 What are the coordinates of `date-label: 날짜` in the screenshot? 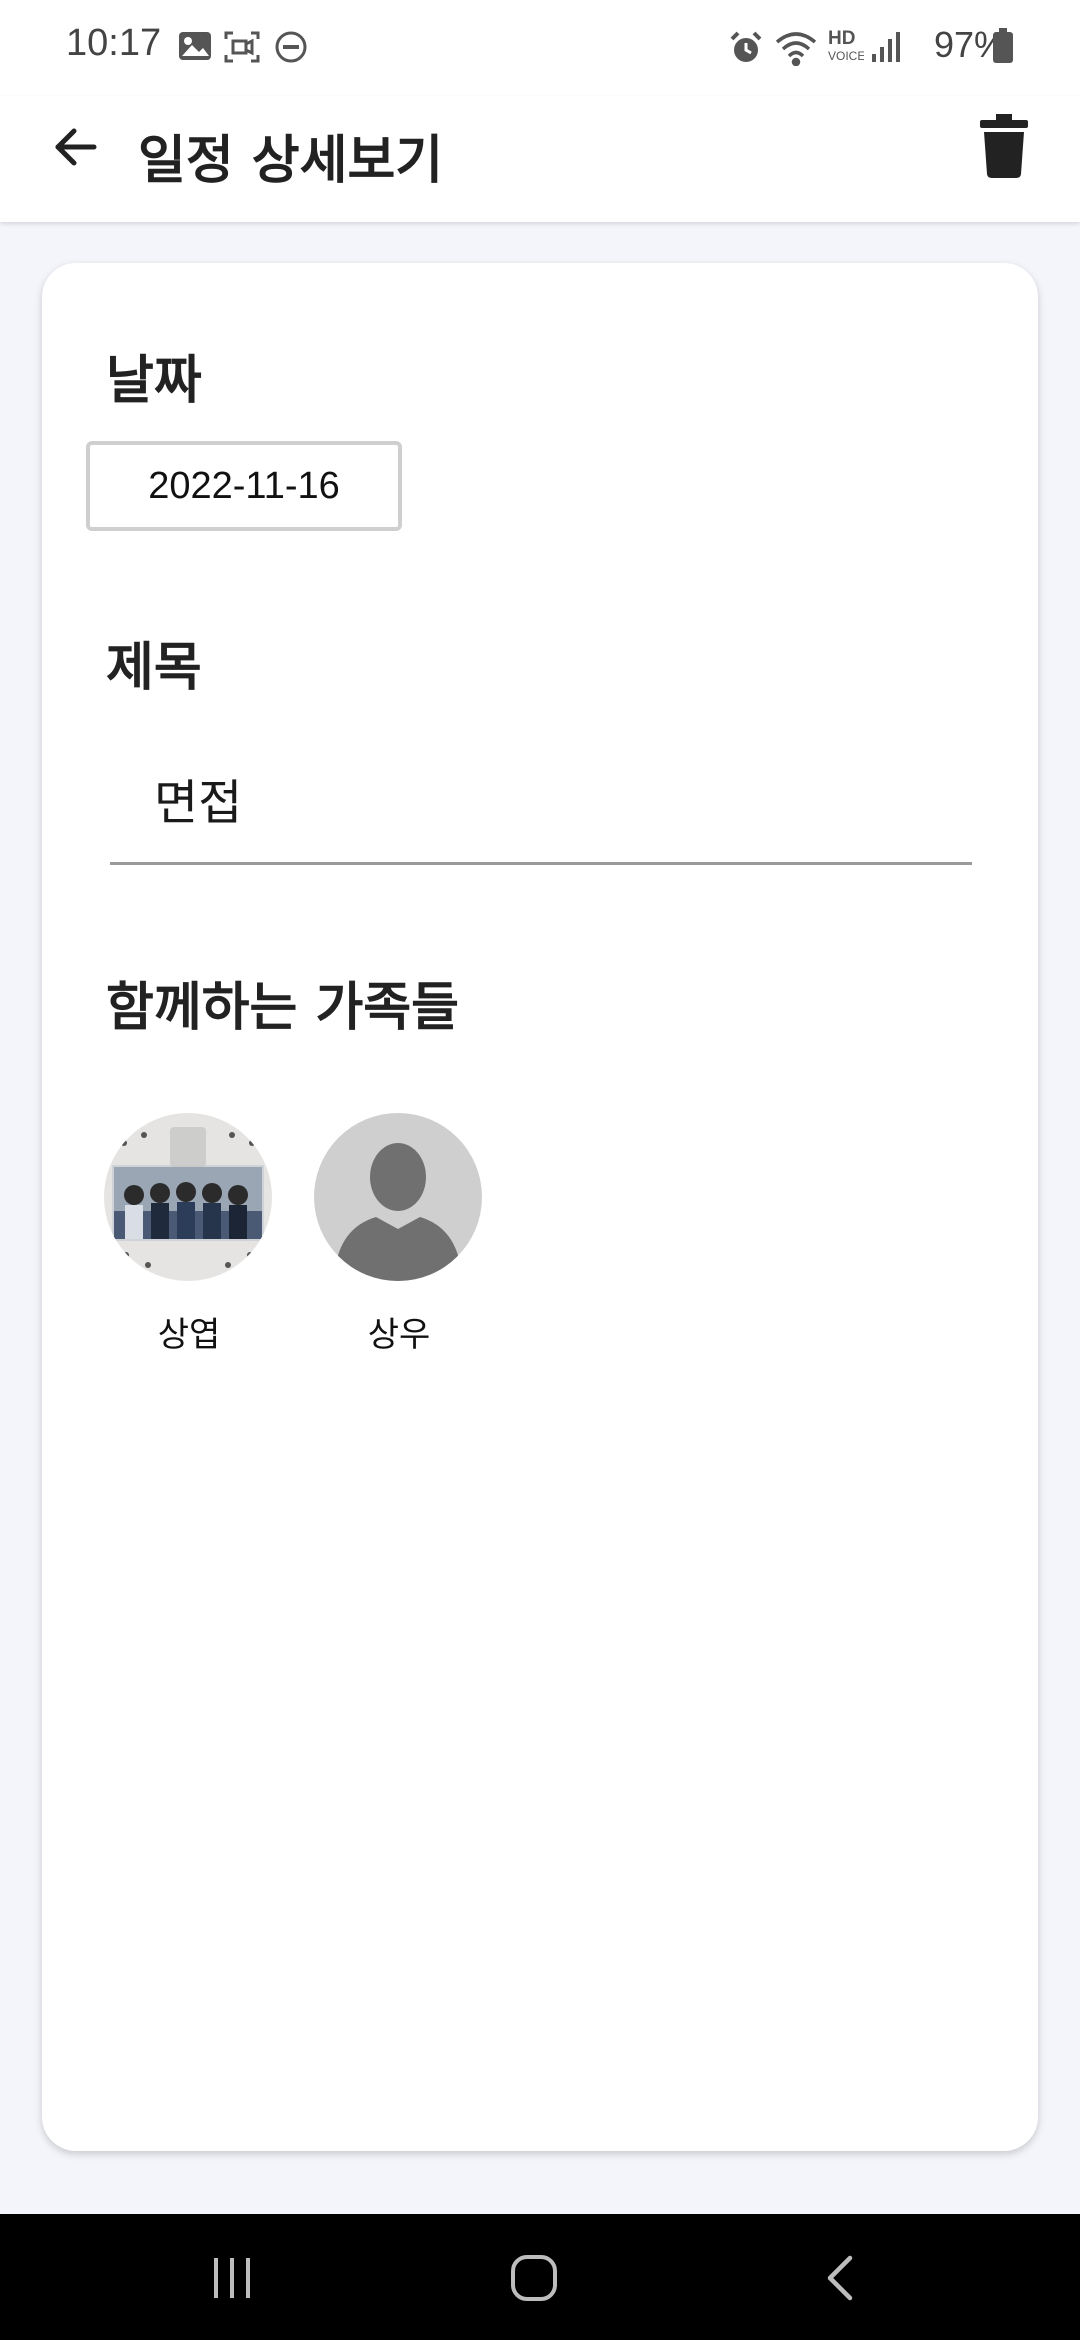 It's located at (154, 381).